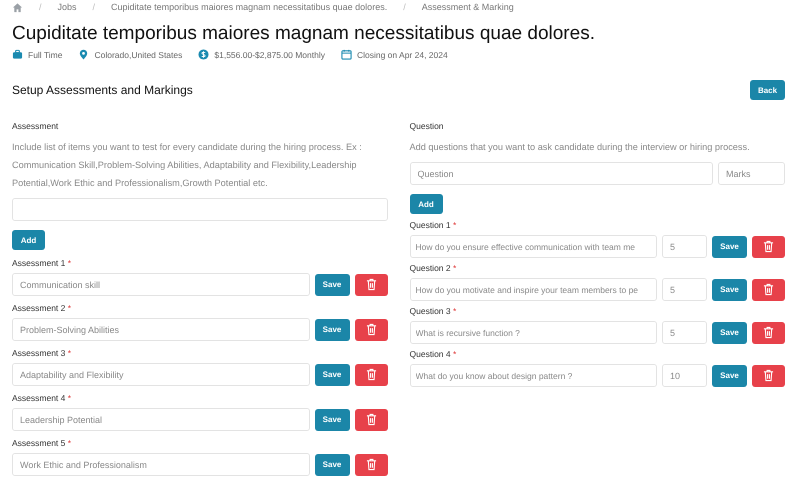 This screenshot has height=493, width=800. I want to click on field-label: Question 4, so click(430, 354).